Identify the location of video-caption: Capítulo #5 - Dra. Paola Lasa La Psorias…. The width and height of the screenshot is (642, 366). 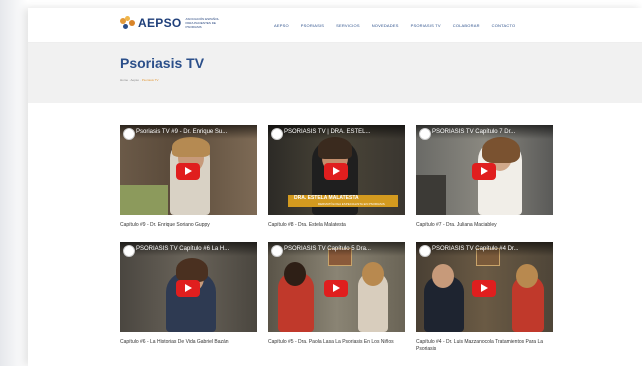
(338, 342).